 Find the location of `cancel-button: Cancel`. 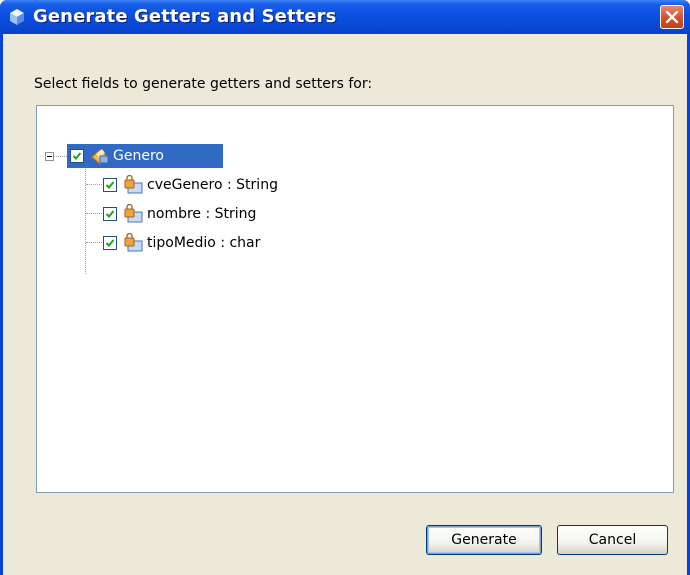

cancel-button: Cancel is located at coordinates (612, 540).